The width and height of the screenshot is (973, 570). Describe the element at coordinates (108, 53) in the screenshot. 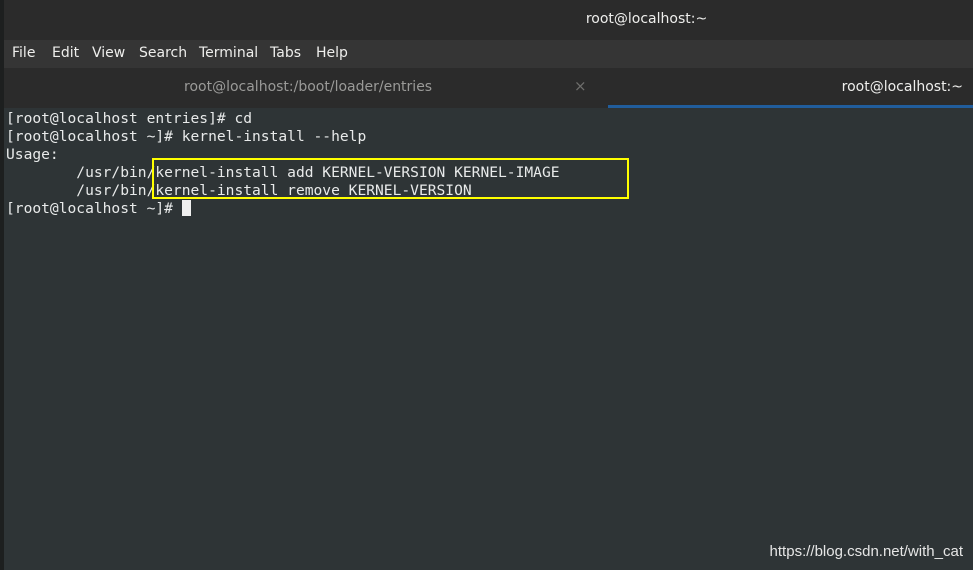

I see `menu-view: View` at that location.